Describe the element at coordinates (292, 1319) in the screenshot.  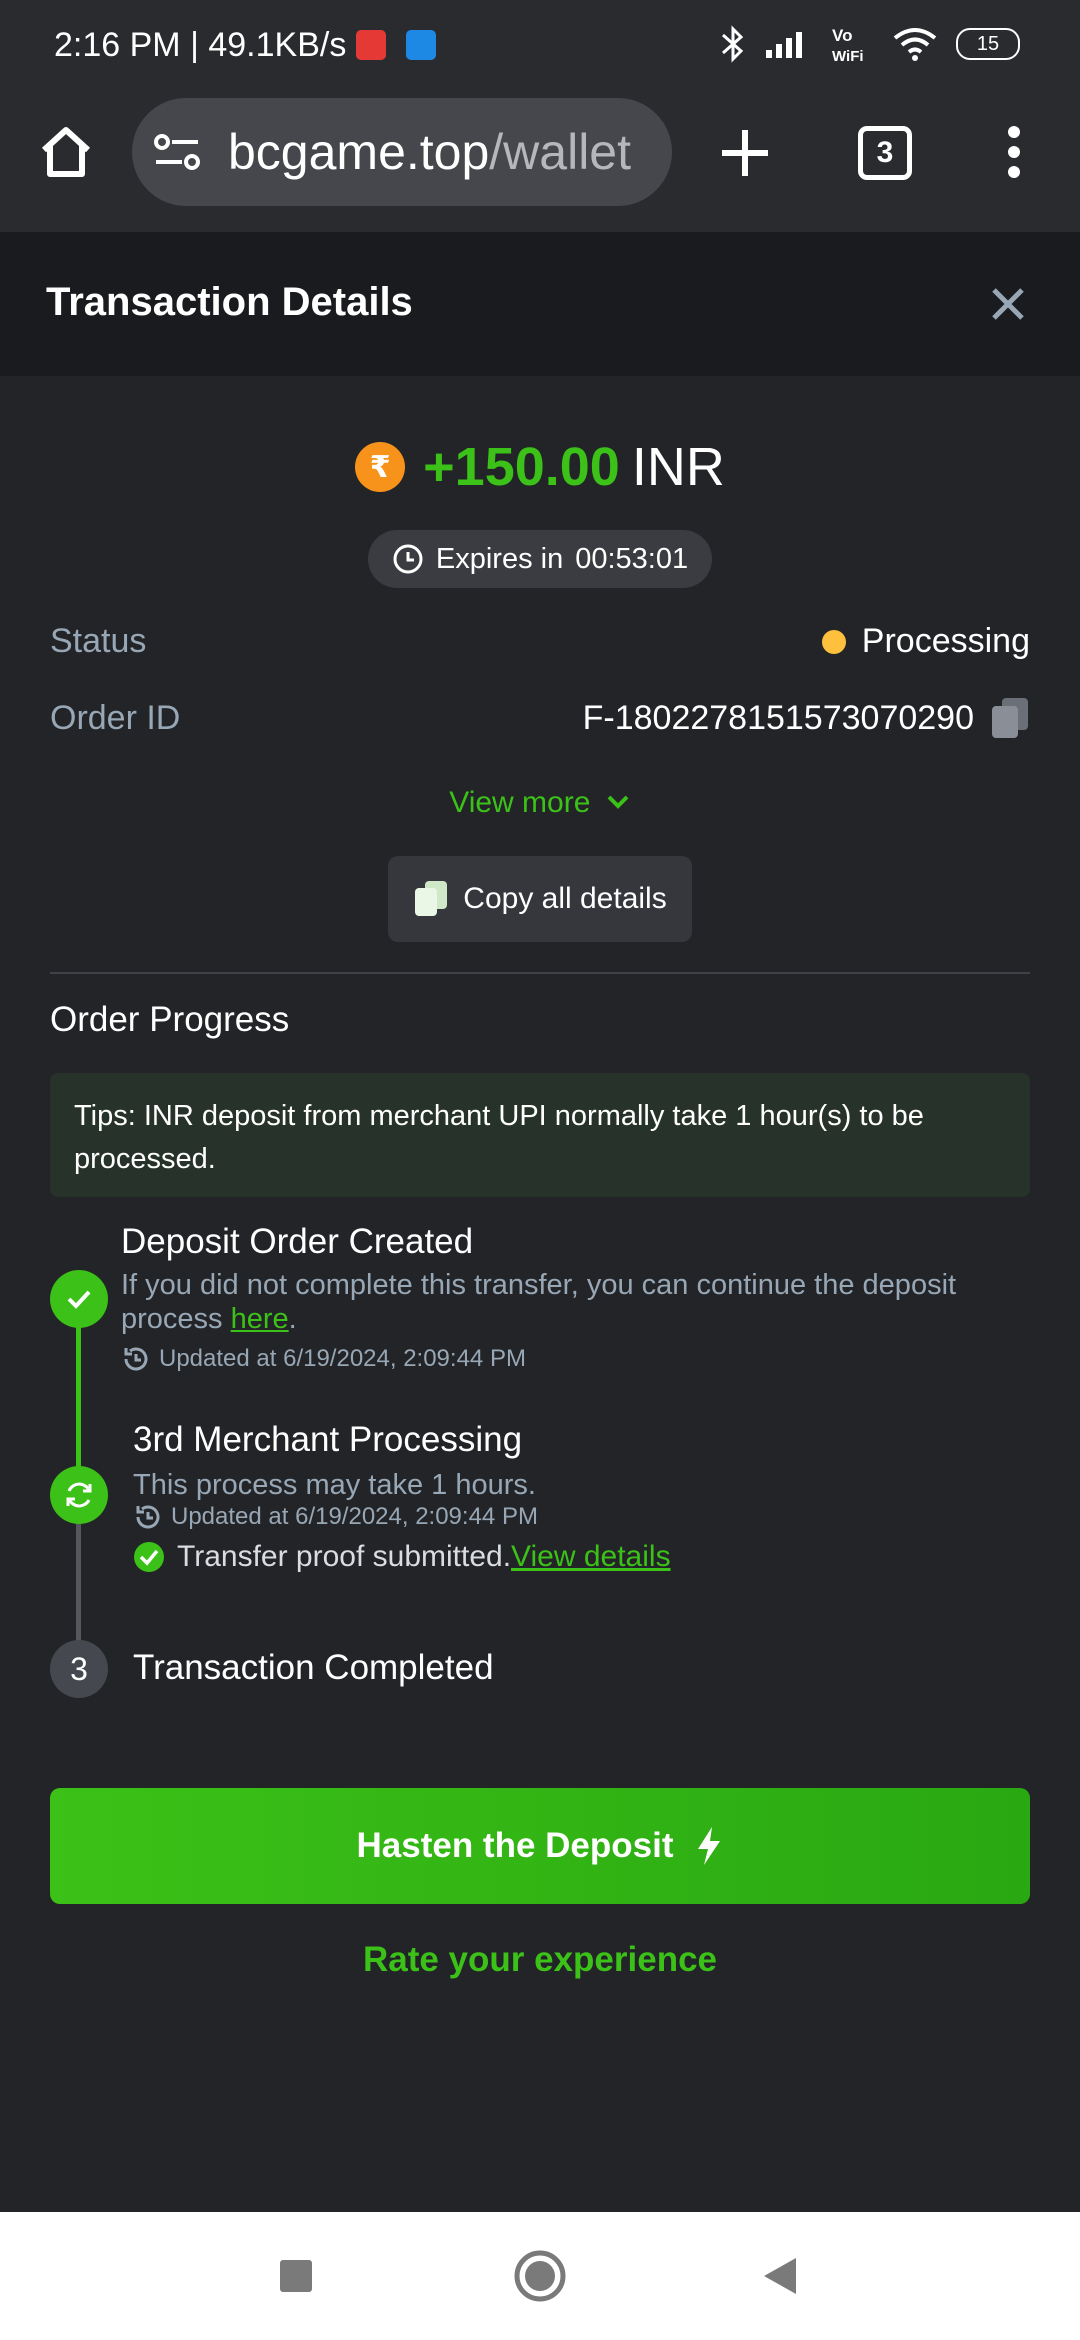
I see `step-1-desc-end: .` at that location.